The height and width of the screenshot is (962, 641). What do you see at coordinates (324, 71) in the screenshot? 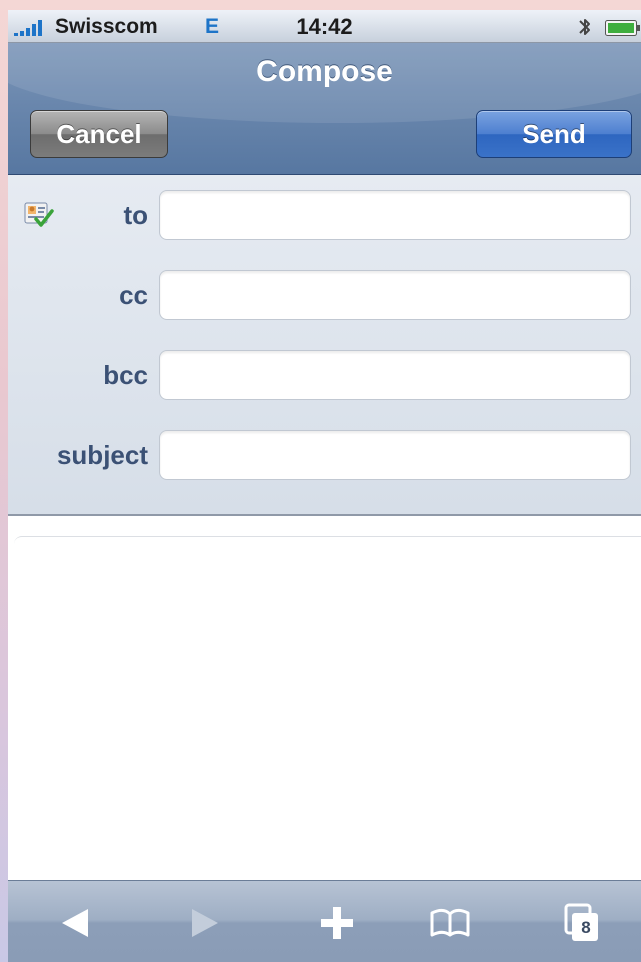
I see `page-title: Compose` at bounding box center [324, 71].